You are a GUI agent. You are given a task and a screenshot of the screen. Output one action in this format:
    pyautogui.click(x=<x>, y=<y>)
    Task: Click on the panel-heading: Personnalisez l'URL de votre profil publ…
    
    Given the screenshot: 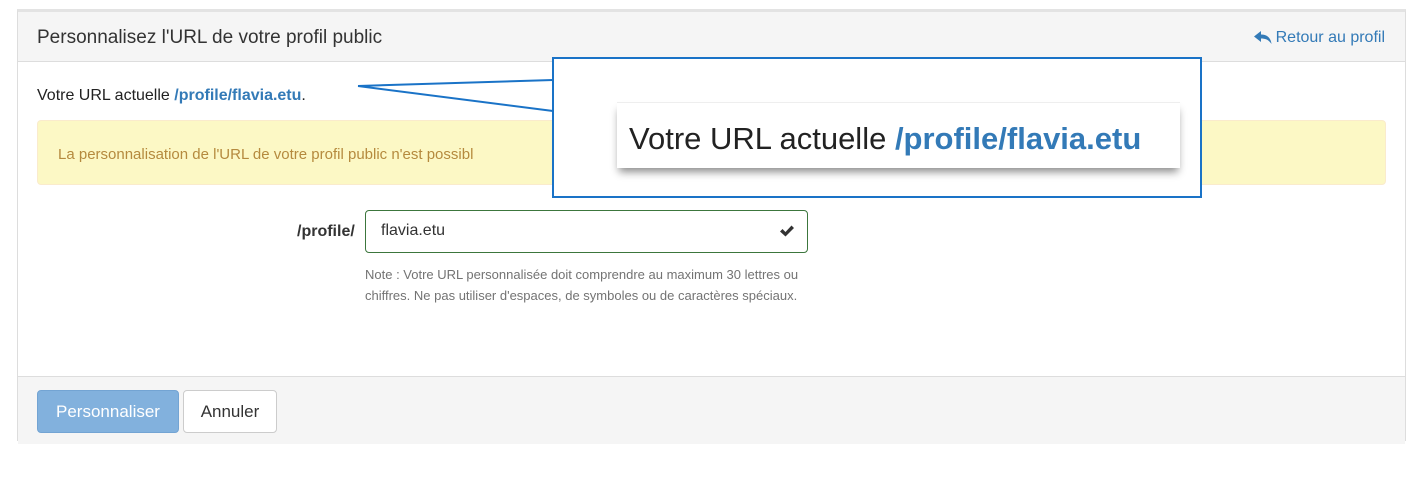 What is the action you would take?
    pyautogui.click(x=711, y=37)
    